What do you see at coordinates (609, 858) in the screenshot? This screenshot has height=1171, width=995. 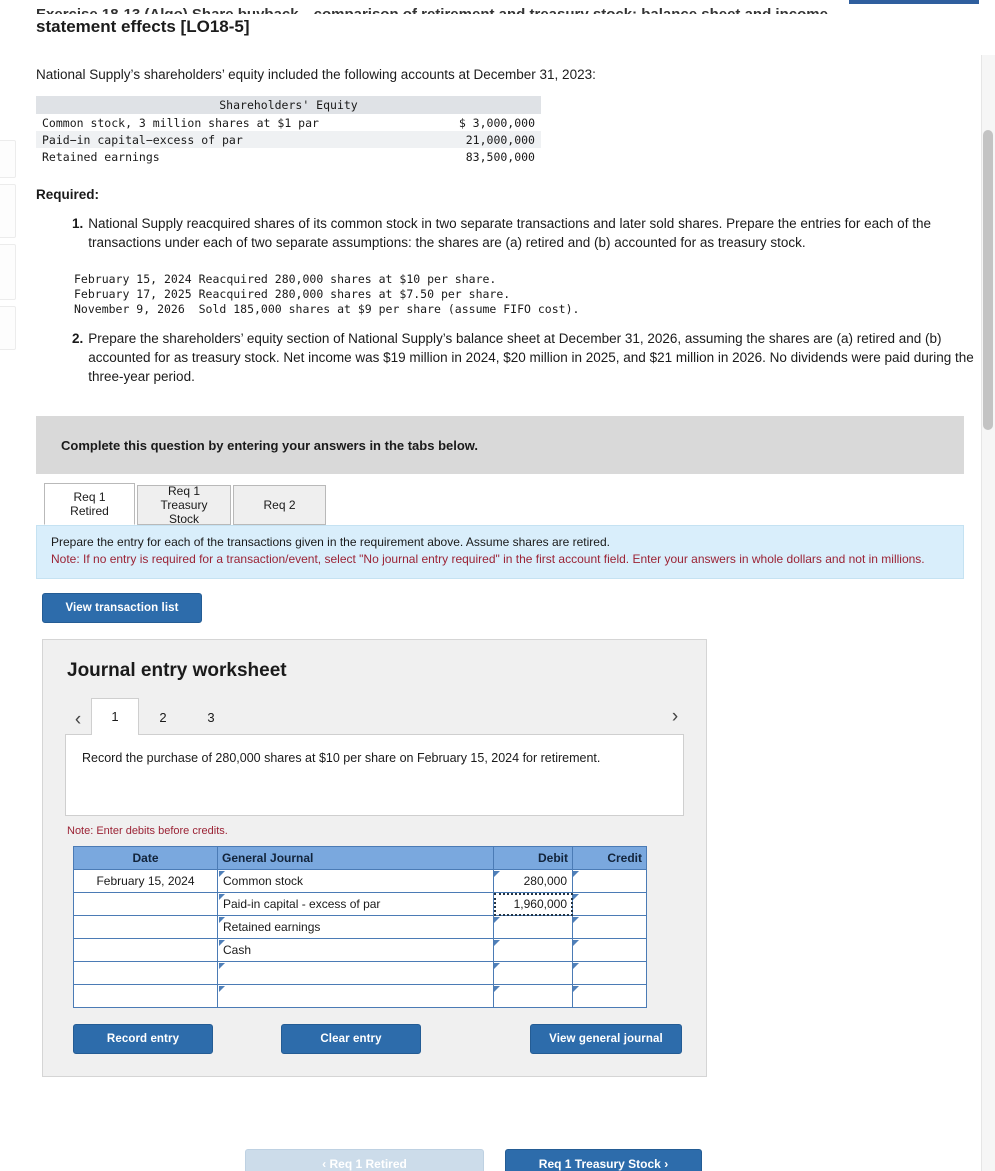 I see `journal-header-credit: Credit` at bounding box center [609, 858].